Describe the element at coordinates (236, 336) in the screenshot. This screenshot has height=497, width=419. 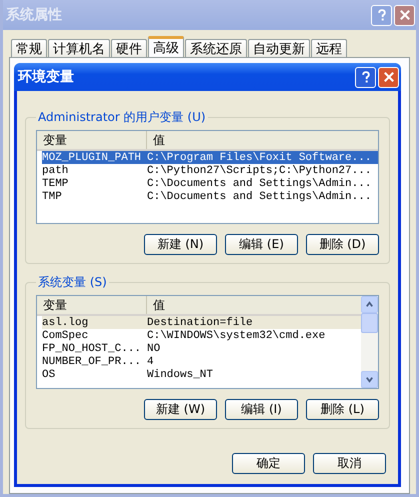
I see `variable-value: C:\WINDOWS\system32\cmd.exe` at that location.